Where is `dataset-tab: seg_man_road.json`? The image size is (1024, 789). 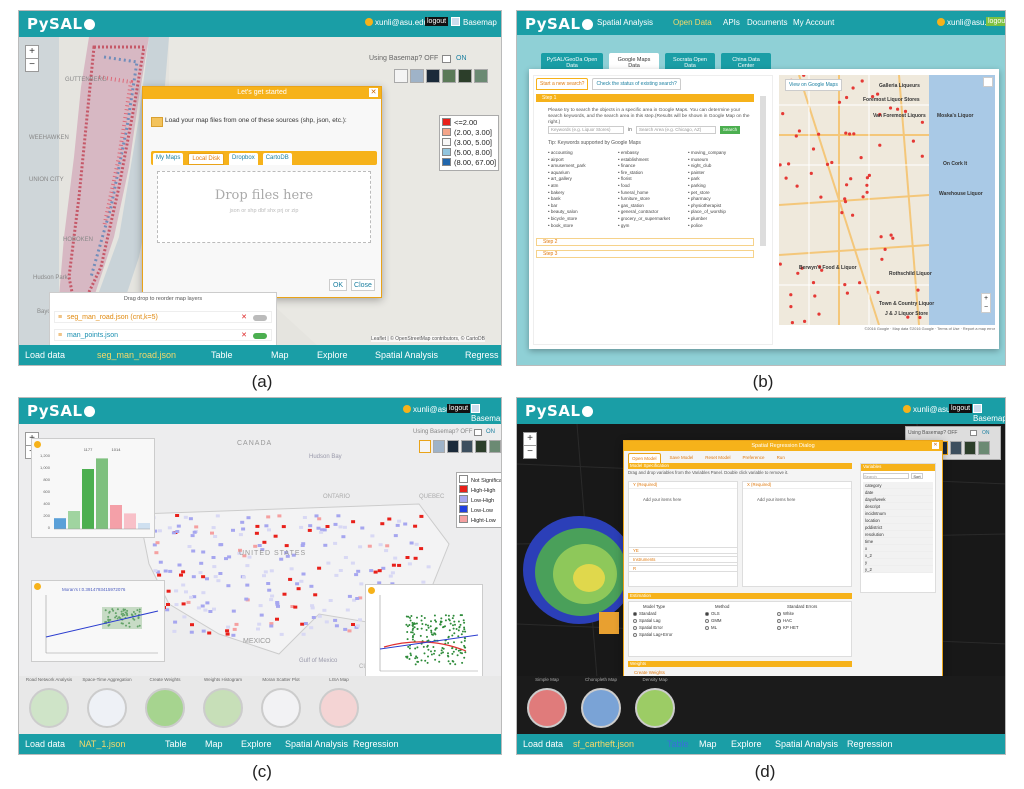
dataset-tab: seg_man_road.json is located at coordinates (136, 355).